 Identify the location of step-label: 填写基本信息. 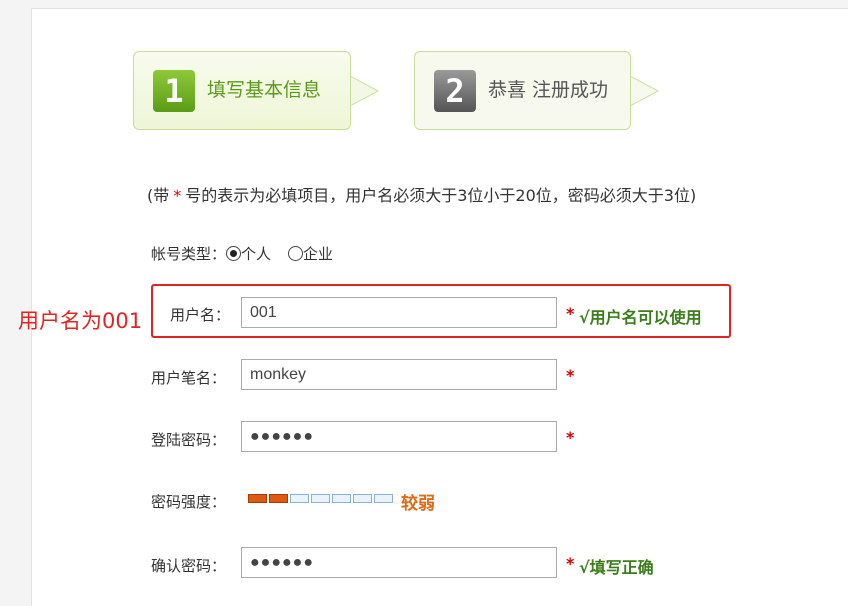
(264, 90).